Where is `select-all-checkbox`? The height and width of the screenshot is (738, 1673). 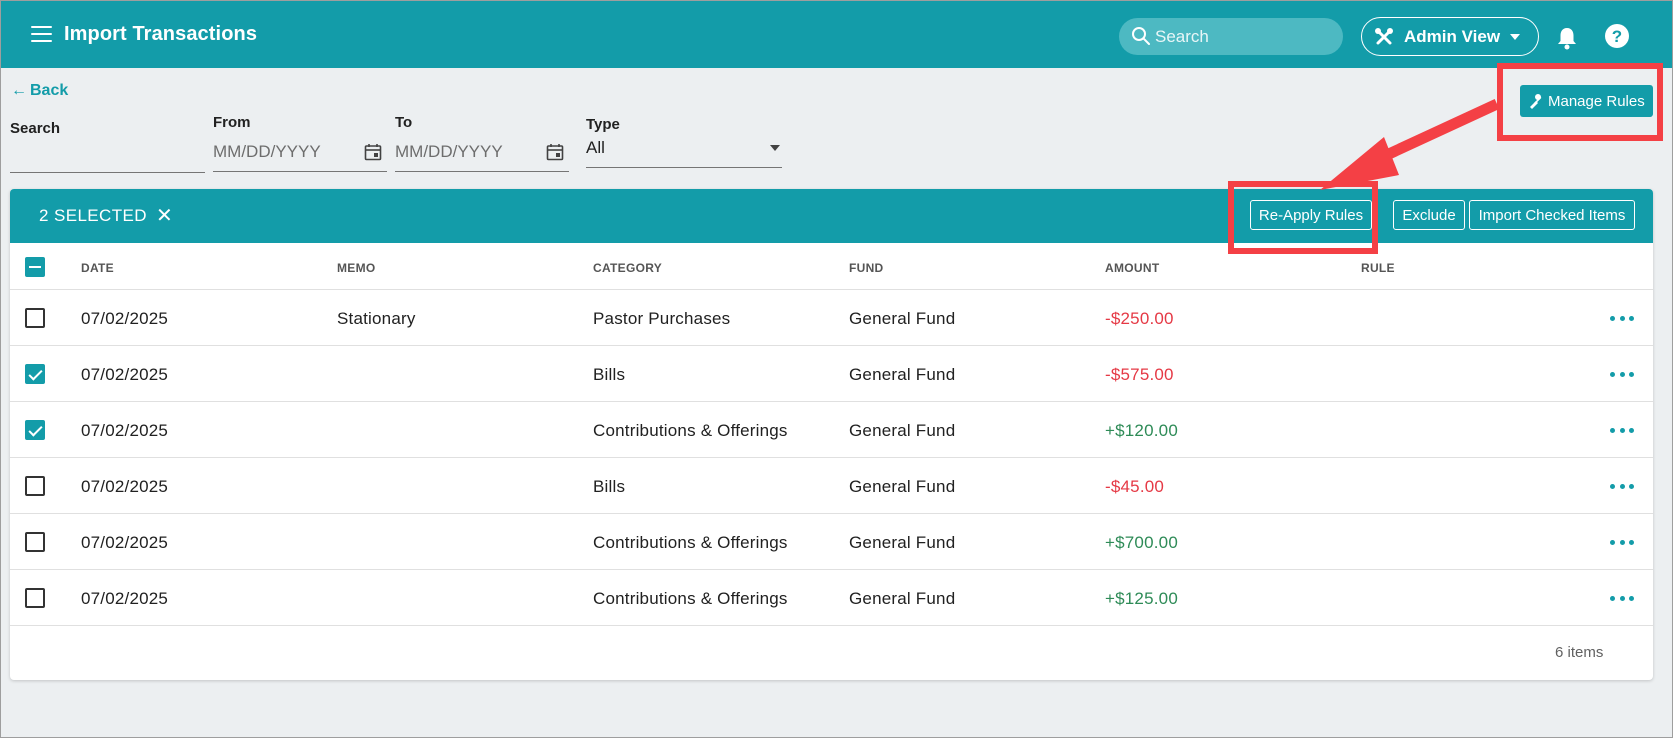 select-all-checkbox is located at coordinates (35, 267).